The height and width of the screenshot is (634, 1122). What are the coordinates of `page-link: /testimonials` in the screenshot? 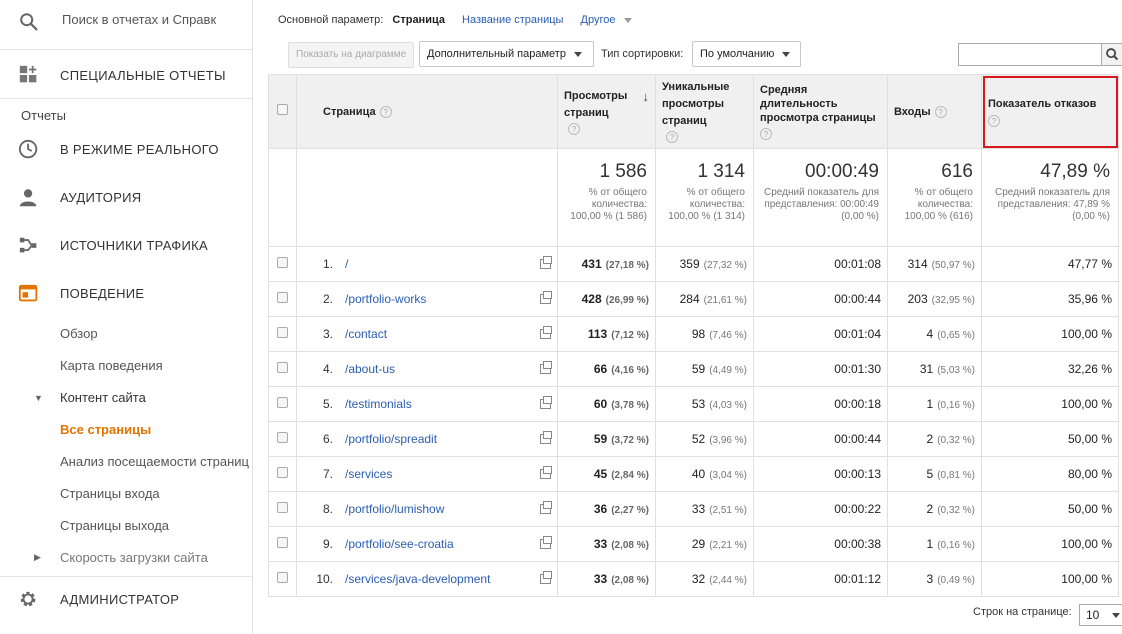 It's located at (378, 404).